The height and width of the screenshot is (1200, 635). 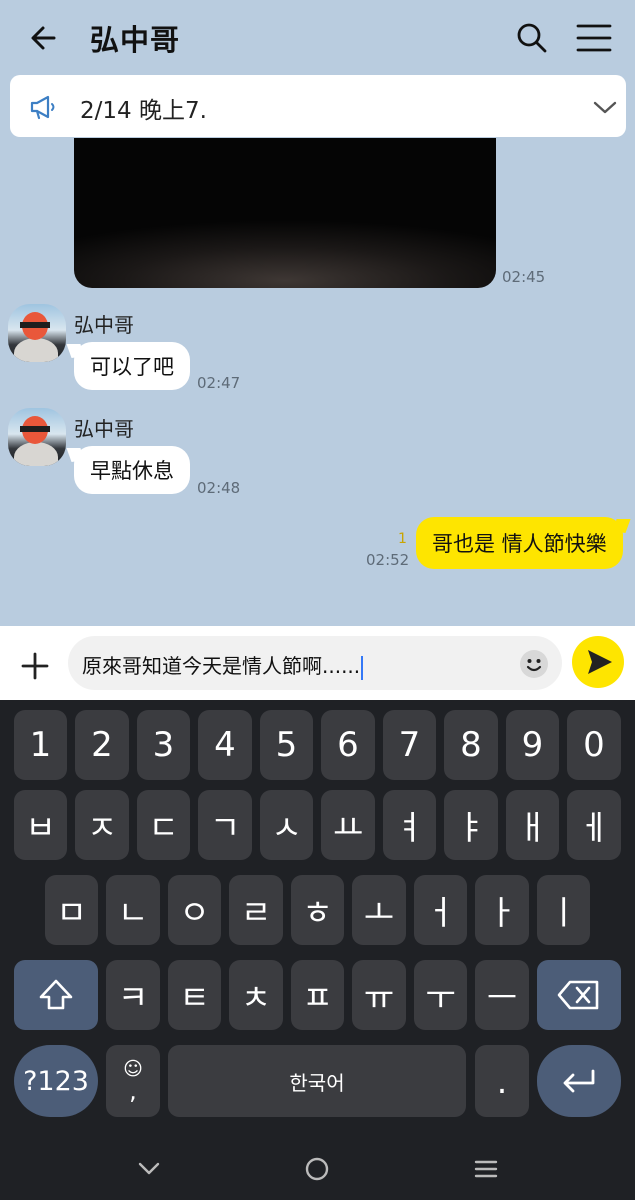 I want to click on send-button, so click(x=598, y=662).